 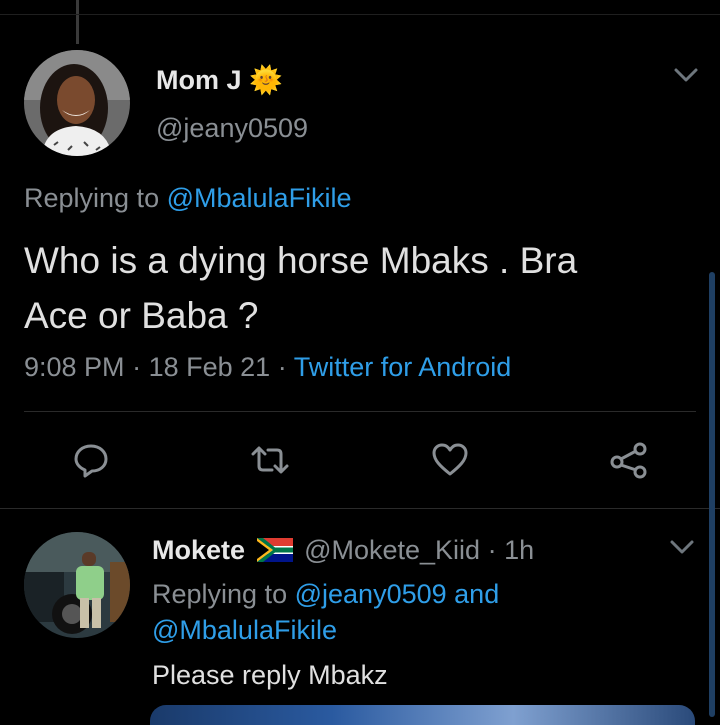 I want to click on like-icon, so click(x=450, y=459).